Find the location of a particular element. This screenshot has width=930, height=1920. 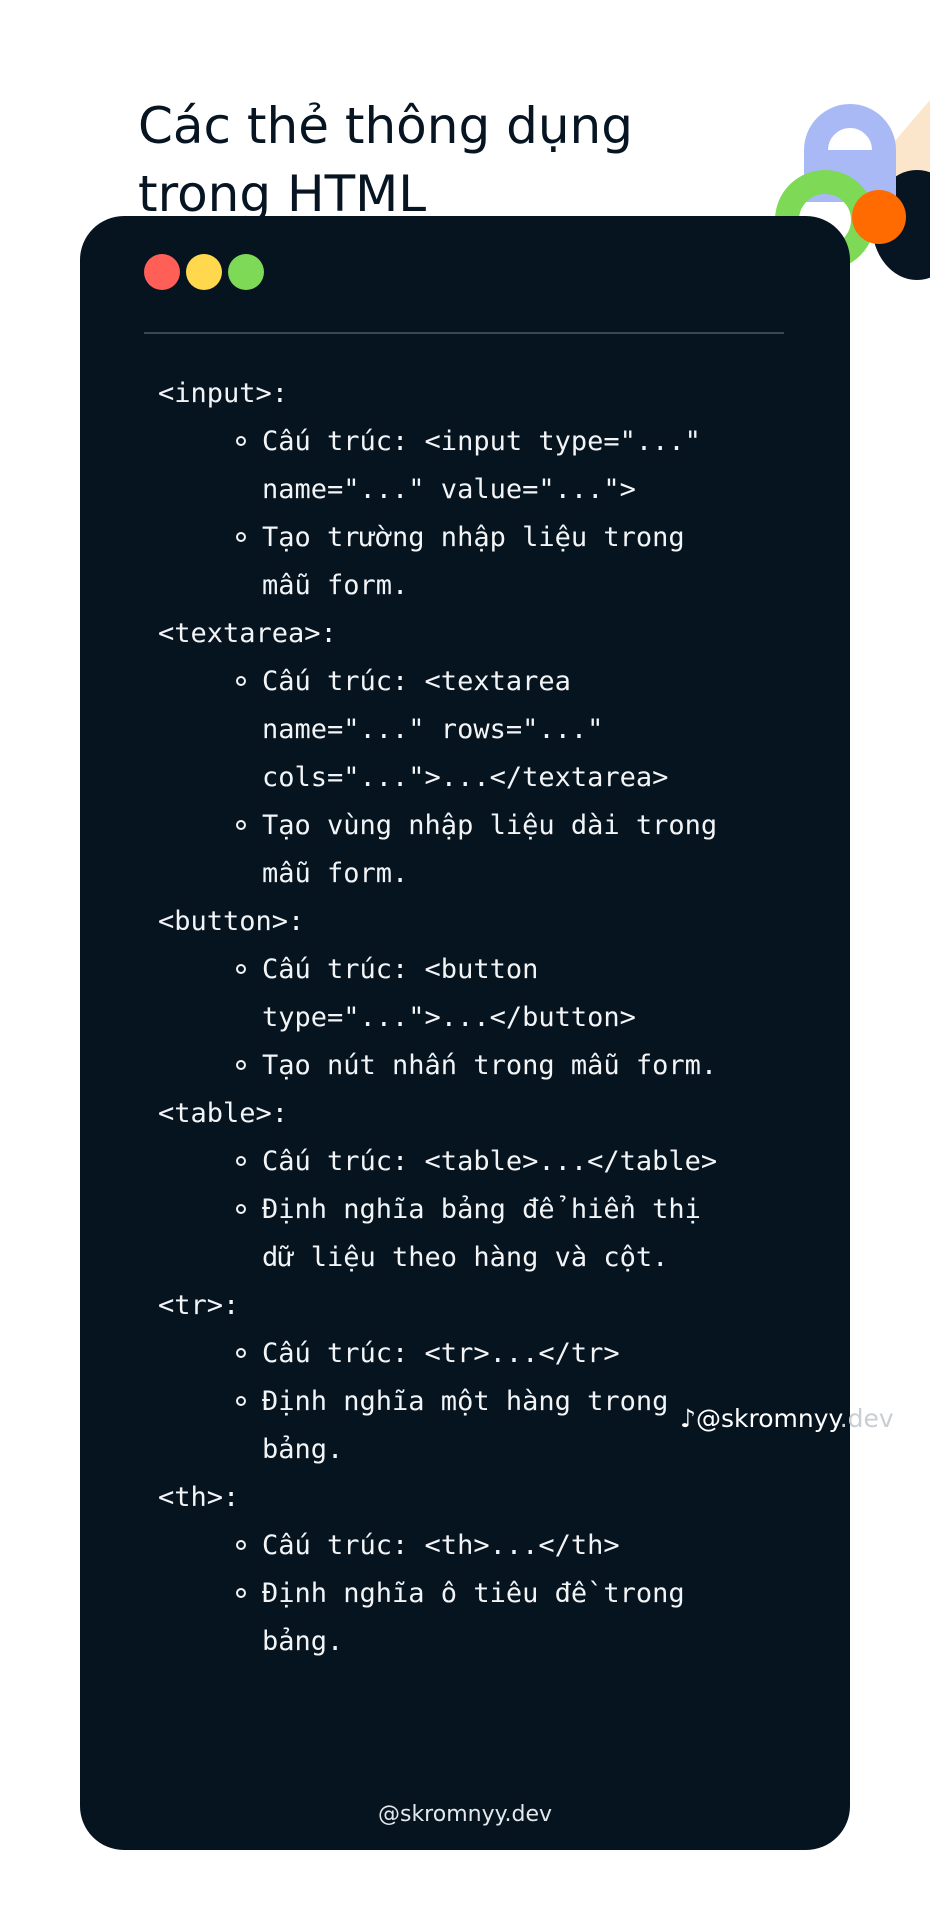

list-item: Cấu trúc: <th>...</th> is located at coordinates (498, 1546).